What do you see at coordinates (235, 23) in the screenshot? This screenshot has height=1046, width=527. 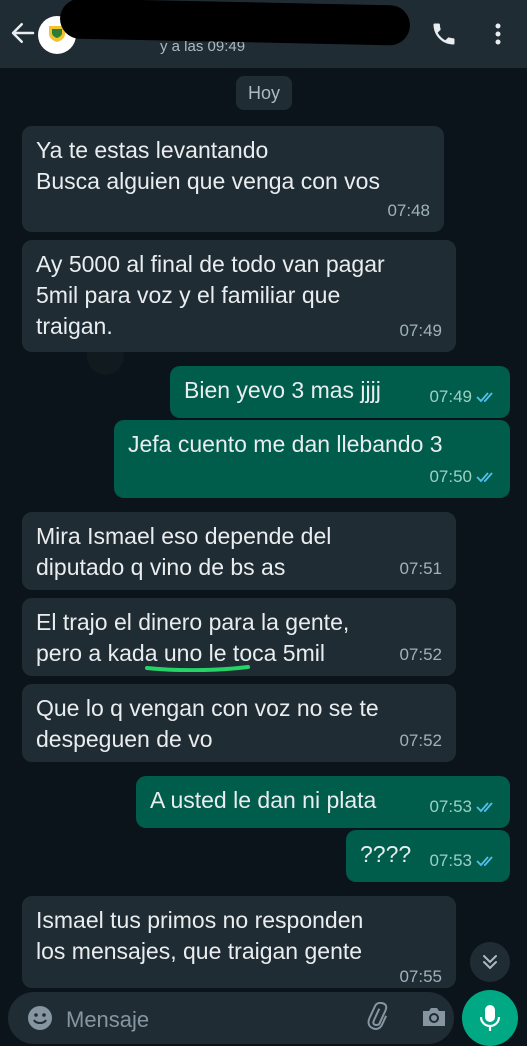 I see `redaction-mark` at bounding box center [235, 23].